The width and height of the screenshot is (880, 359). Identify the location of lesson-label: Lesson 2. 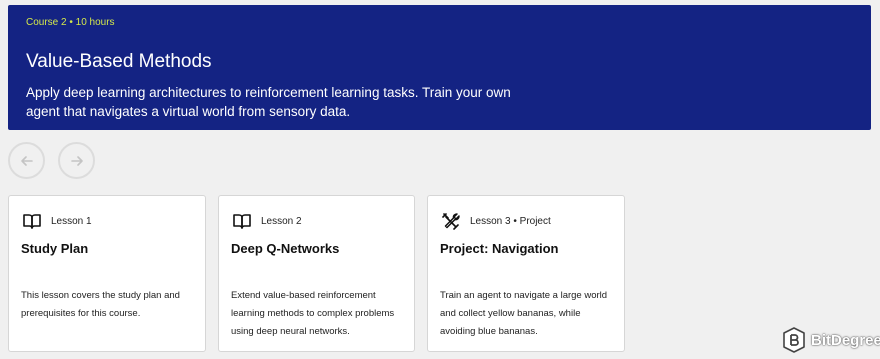
(281, 221).